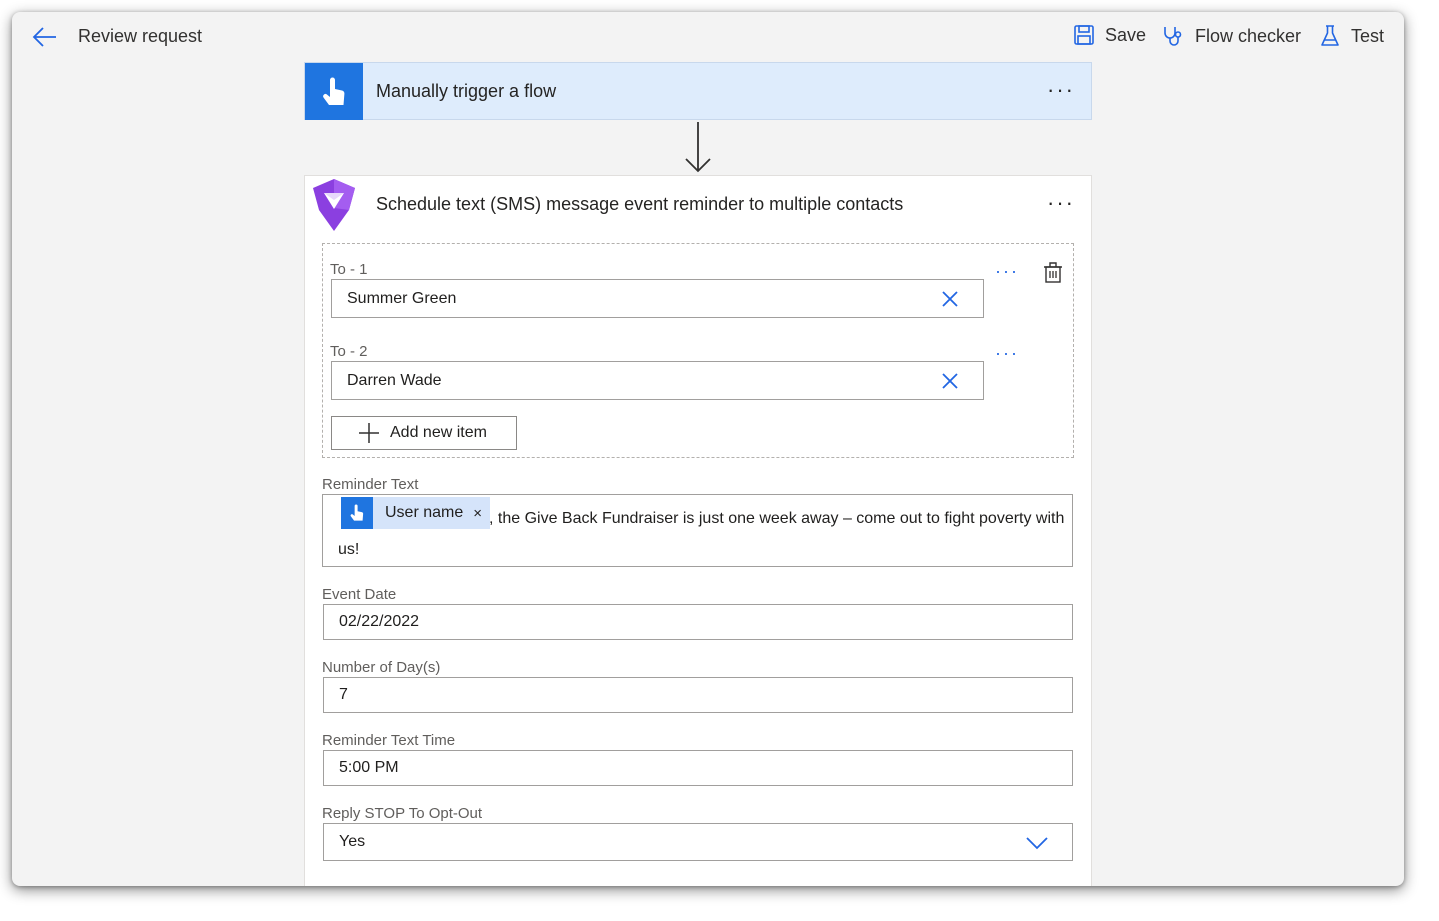  Describe the element at coordinates (1053, 272) in the screenshot. I see `copy-delete-icon` at that location.